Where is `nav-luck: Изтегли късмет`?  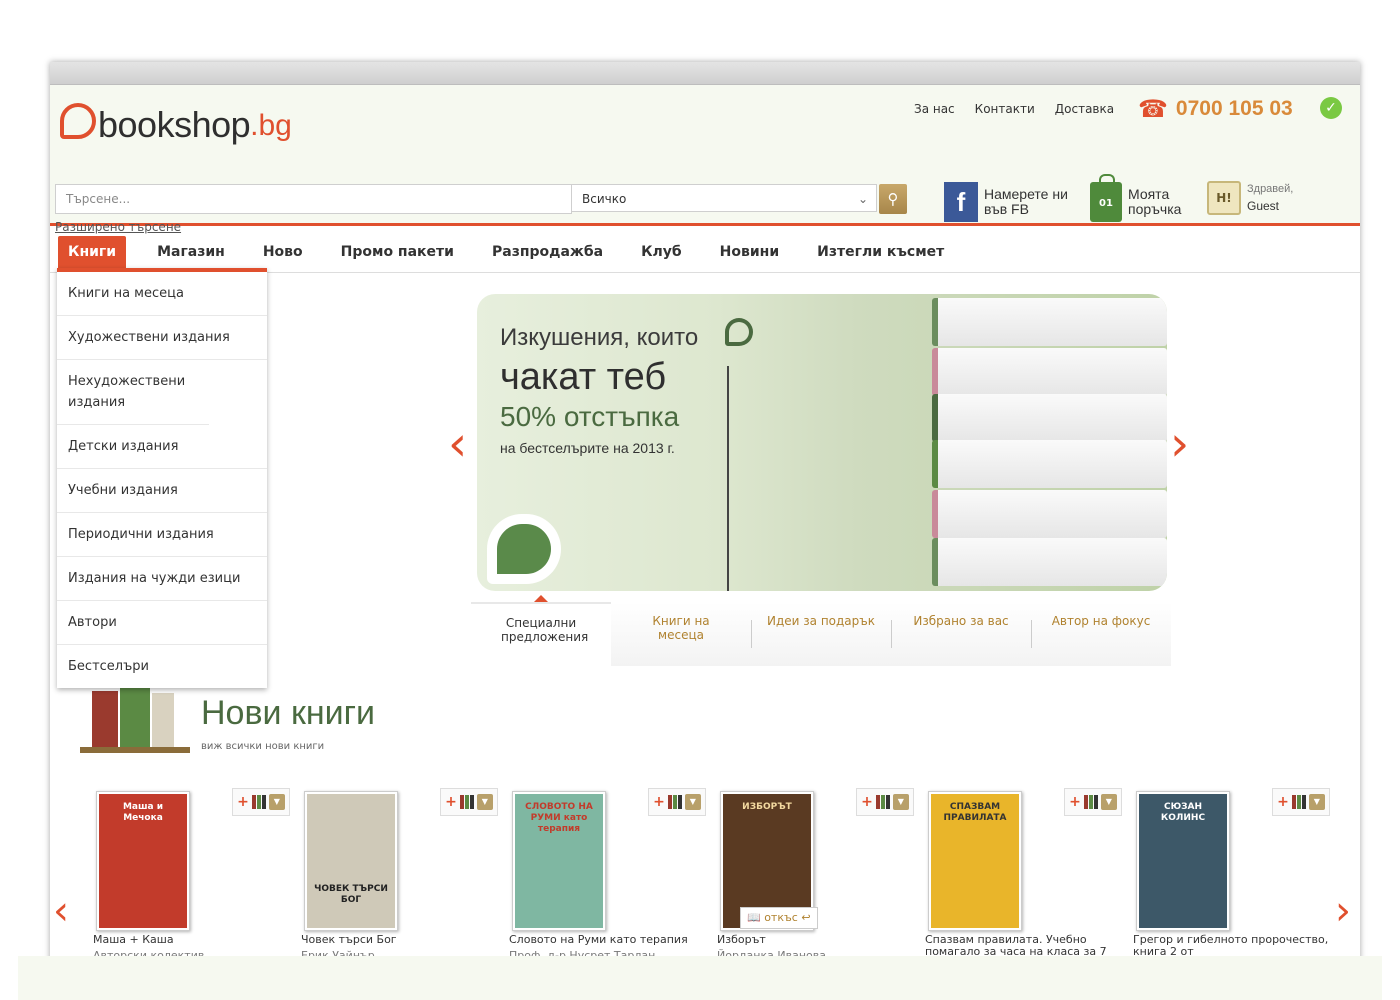 nav-luck: Изтегли късмет is located at coordinates (880, 252).